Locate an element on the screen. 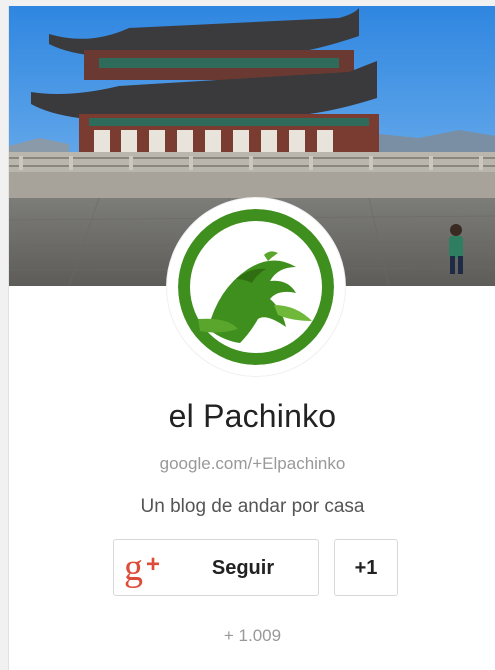  plus-one-label: +1 is located at coordinates (366, 568).